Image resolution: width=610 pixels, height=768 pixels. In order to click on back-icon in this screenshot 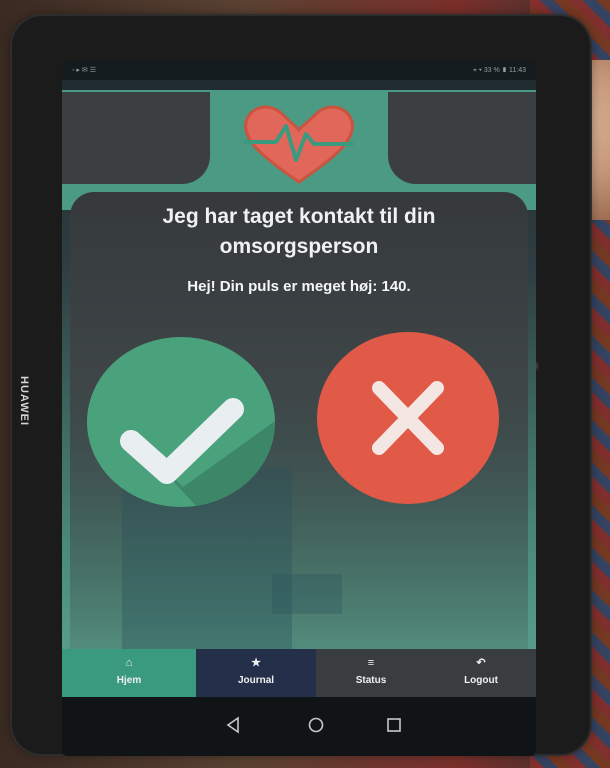, I will do `click(234, 725)`.